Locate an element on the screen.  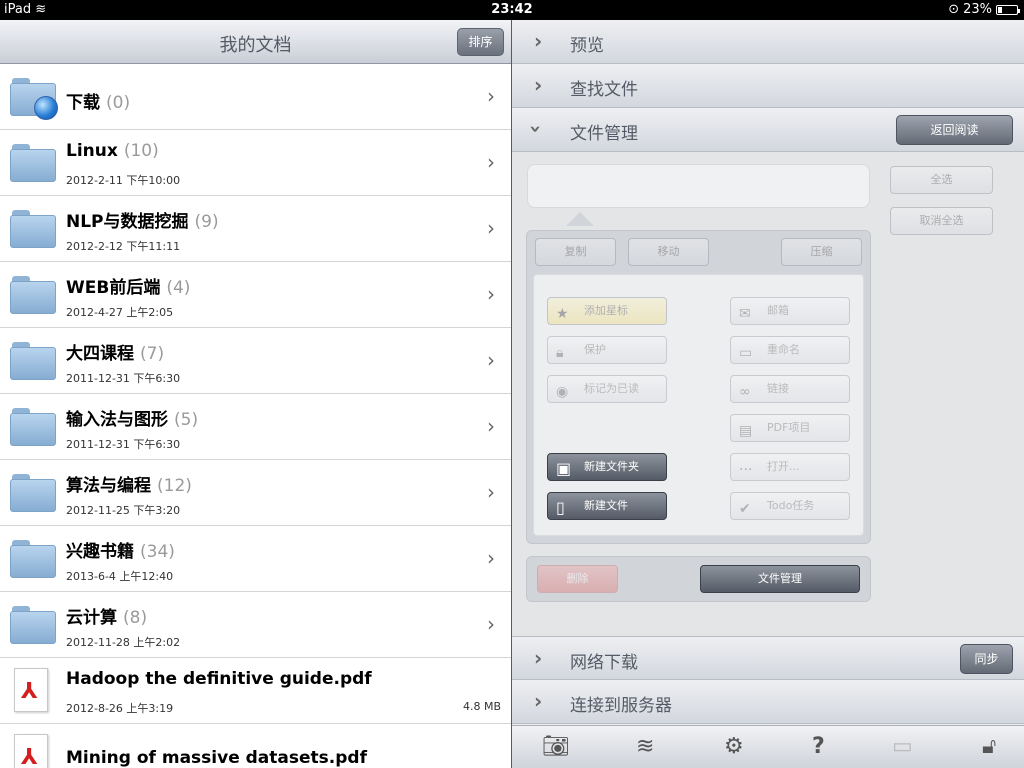
add-star-label: 添加星标 is located at coordinates (606, 310).